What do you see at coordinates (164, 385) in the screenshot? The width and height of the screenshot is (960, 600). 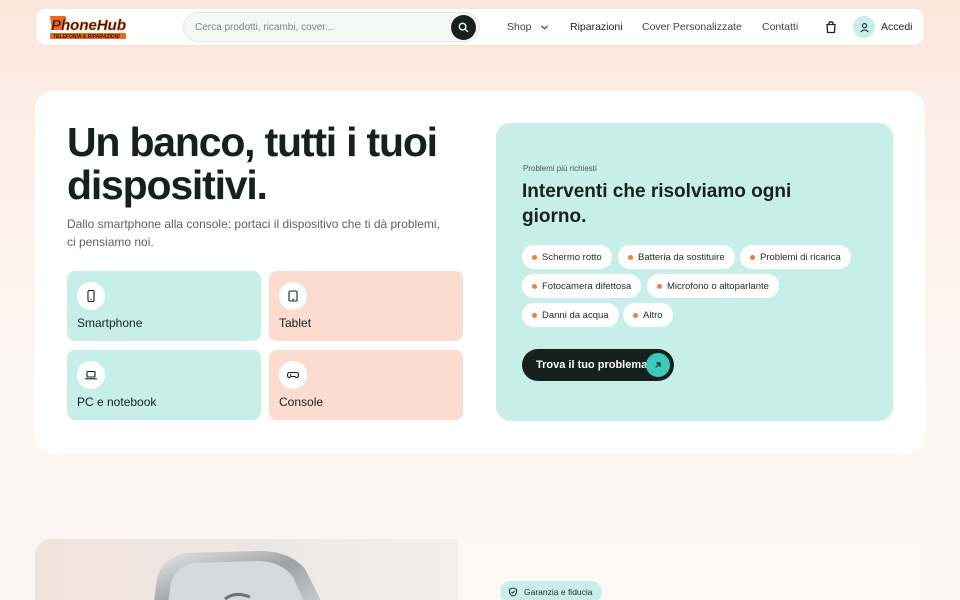 I see `category-pc-notebook: PC e notebook` at bounding box center [164, 385].